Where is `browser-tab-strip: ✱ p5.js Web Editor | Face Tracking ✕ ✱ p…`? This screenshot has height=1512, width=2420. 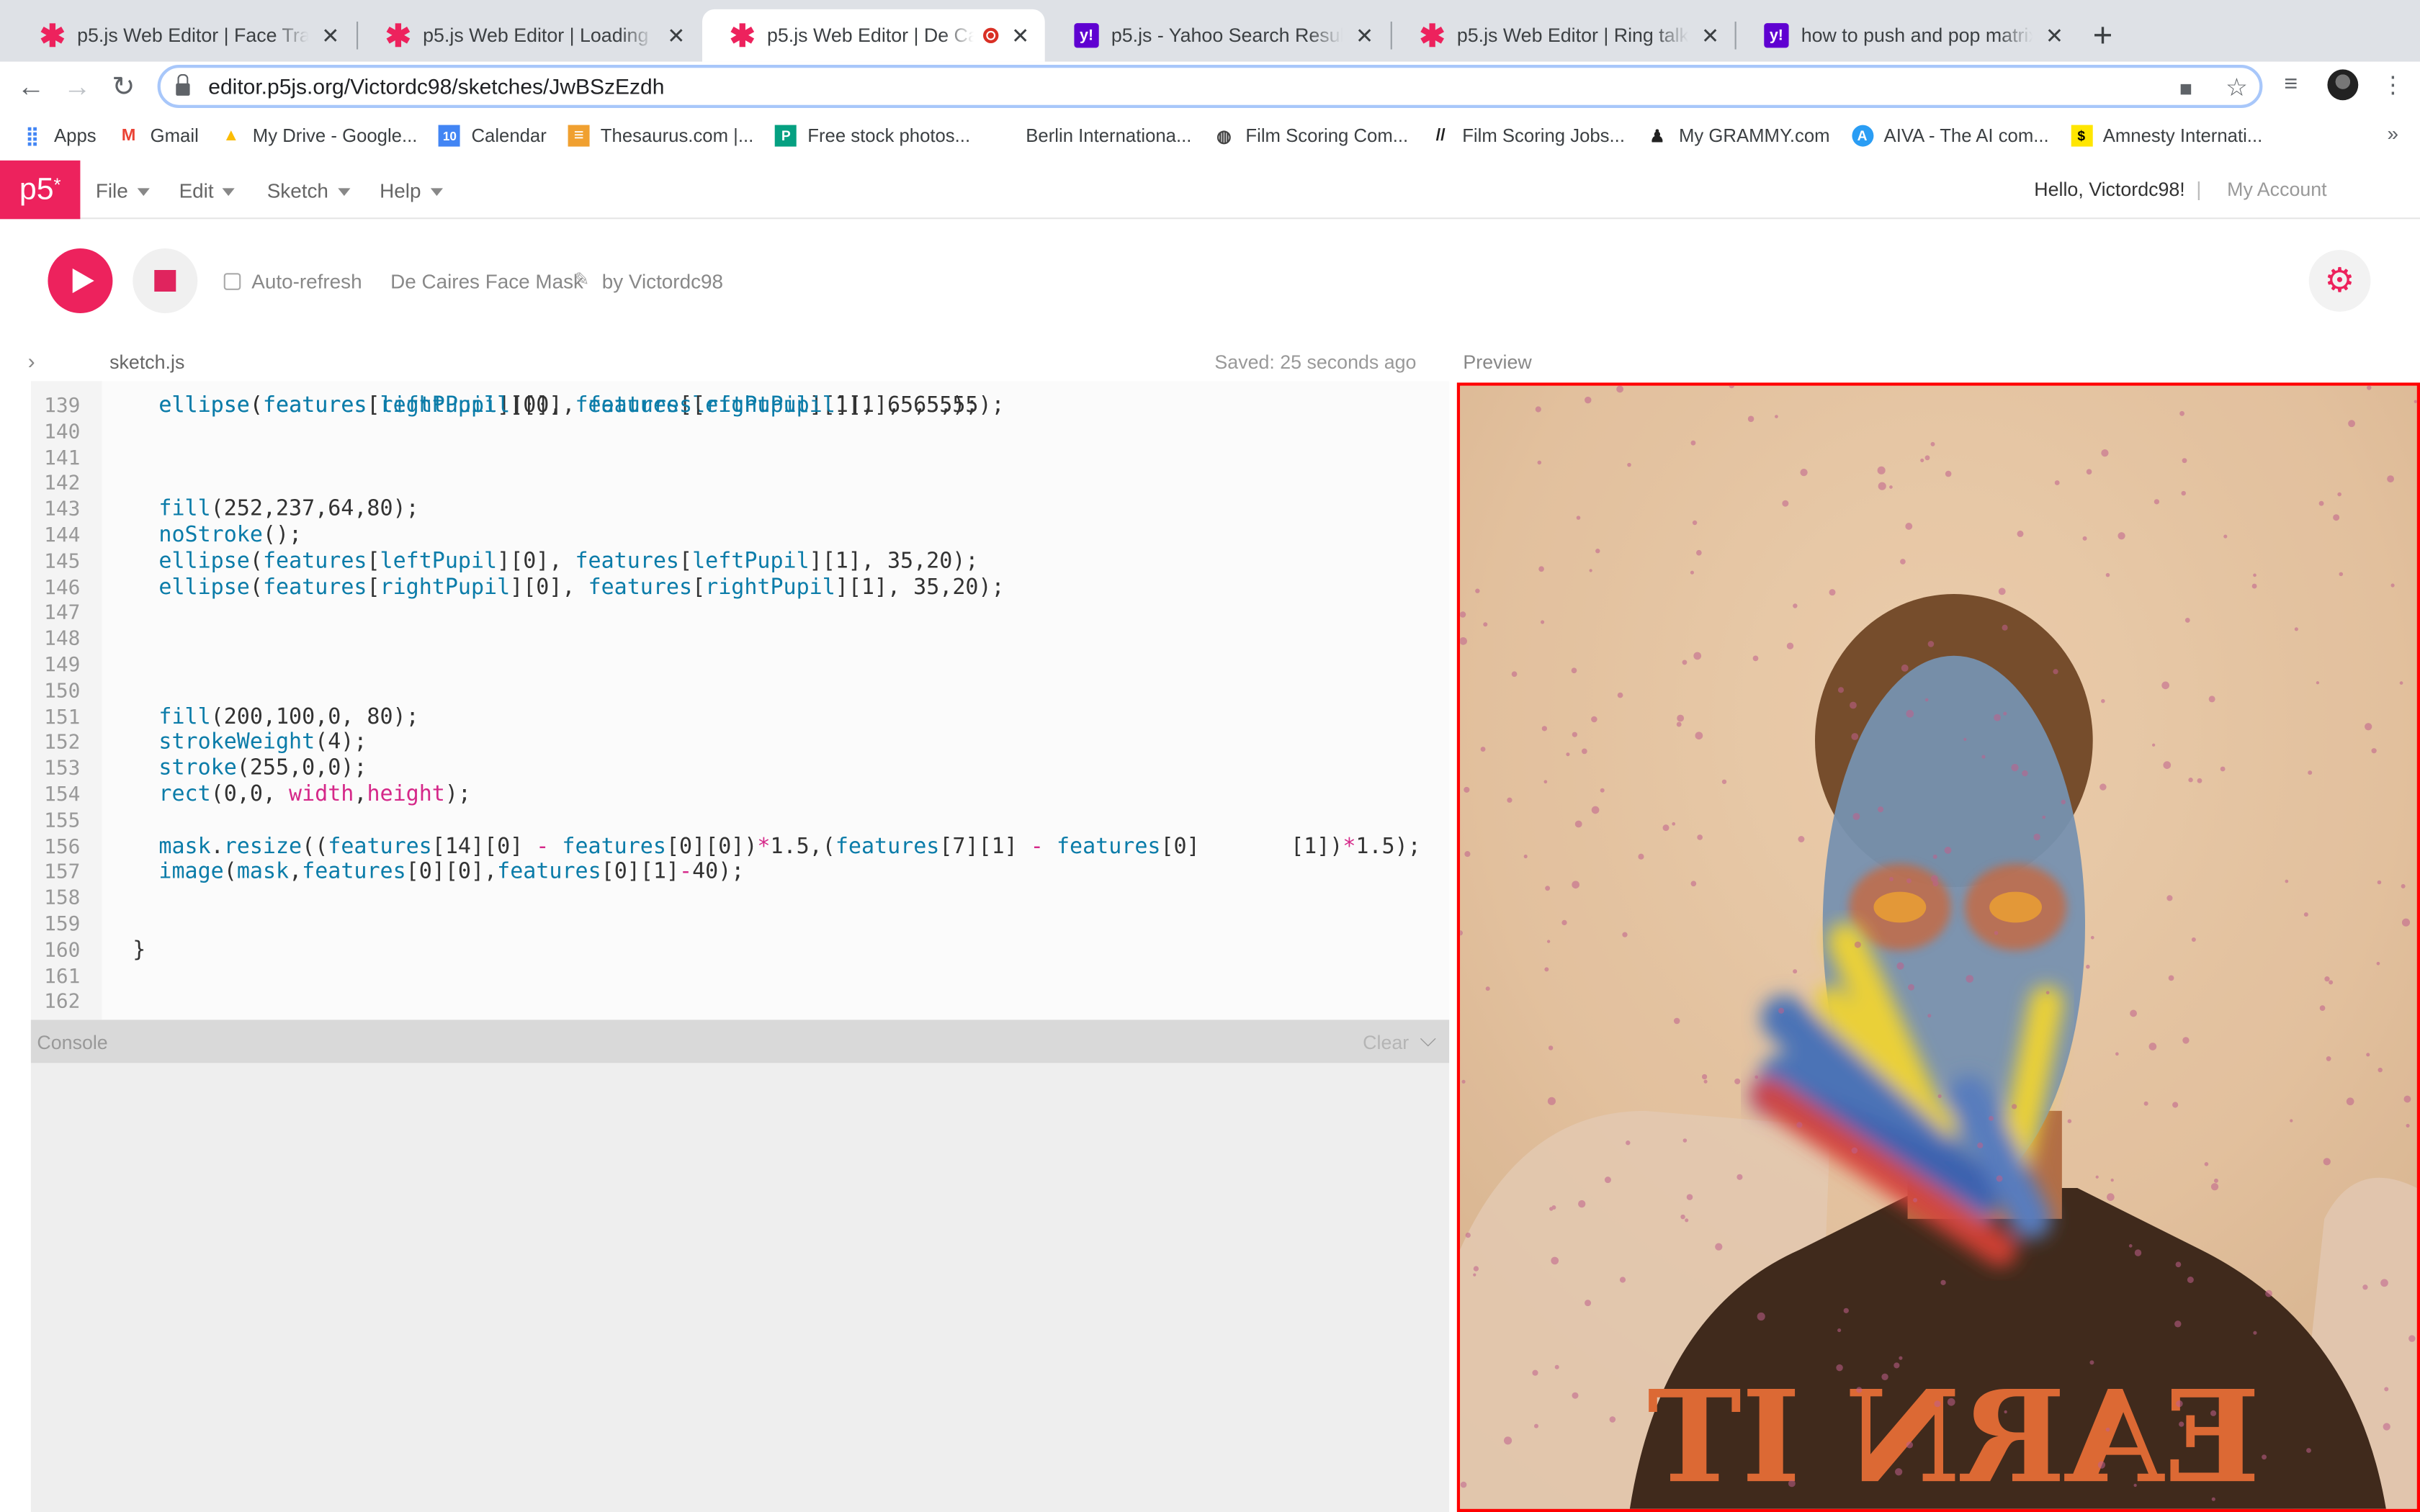
browser-tab-strip: ✱ p5.js Web Editor | Face Tracking ✕ ✱ p… is located at coordinates (1210, 31).